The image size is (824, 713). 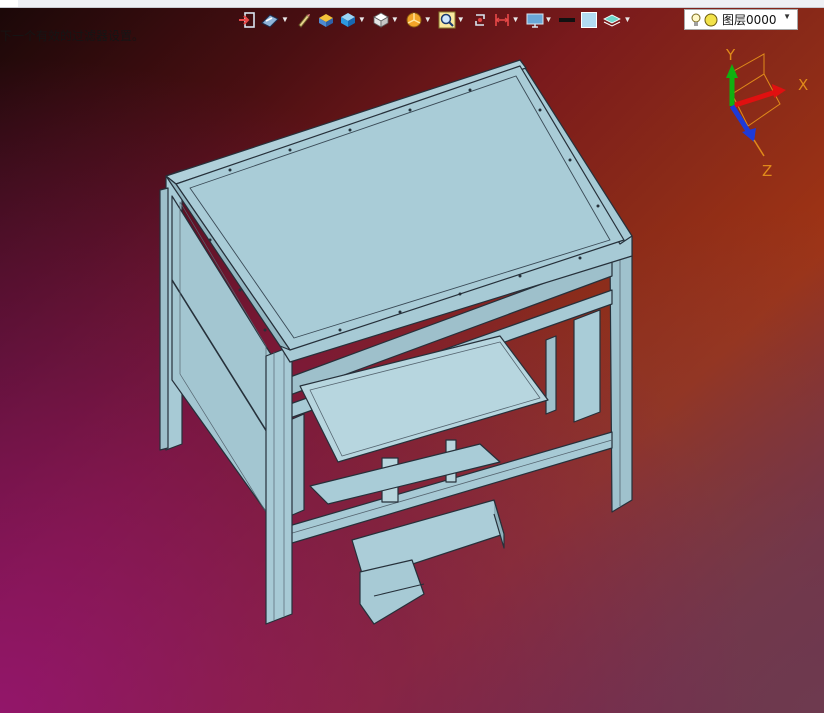 What do you see at coordinates (621, 376) in the screenshot?
I see `leg-back-right` at bounding box center [621, 376].